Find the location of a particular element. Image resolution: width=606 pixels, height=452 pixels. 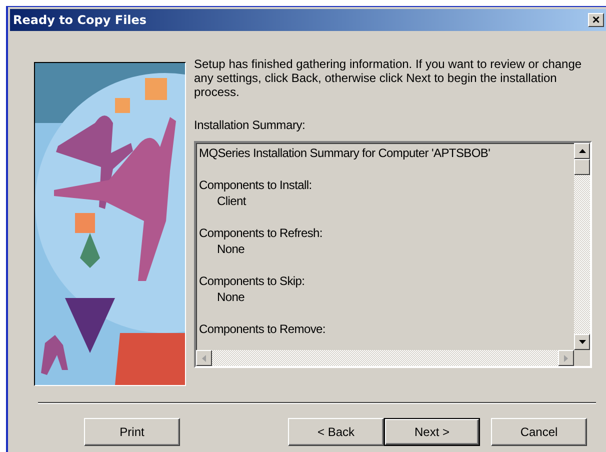

scroll-up-button is located at coordinates (582, 151).